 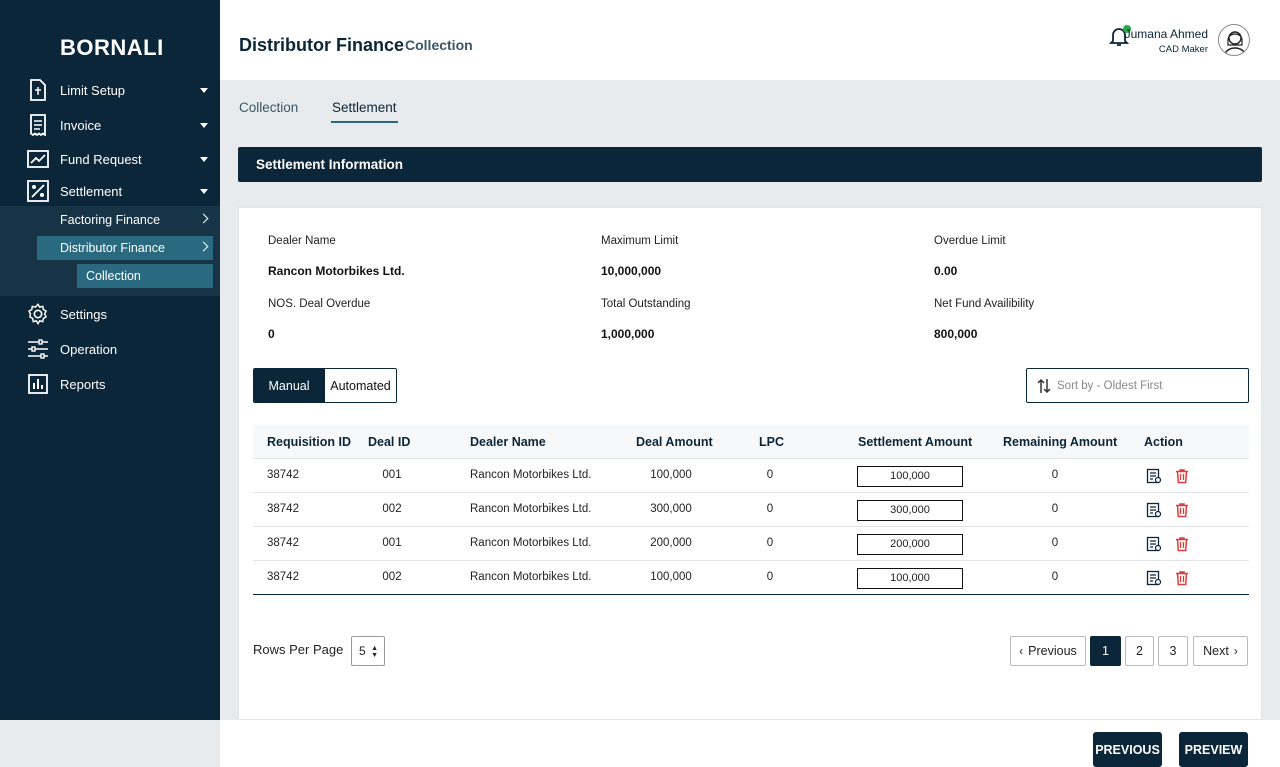 I want to click on net-fund-label: Net Fund Availibility, so click(x=984, y=304).